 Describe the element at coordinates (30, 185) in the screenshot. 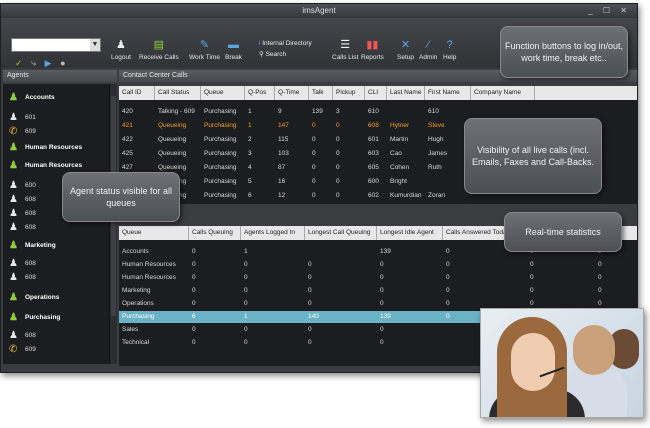

I see `agent-label: 600` at that location.